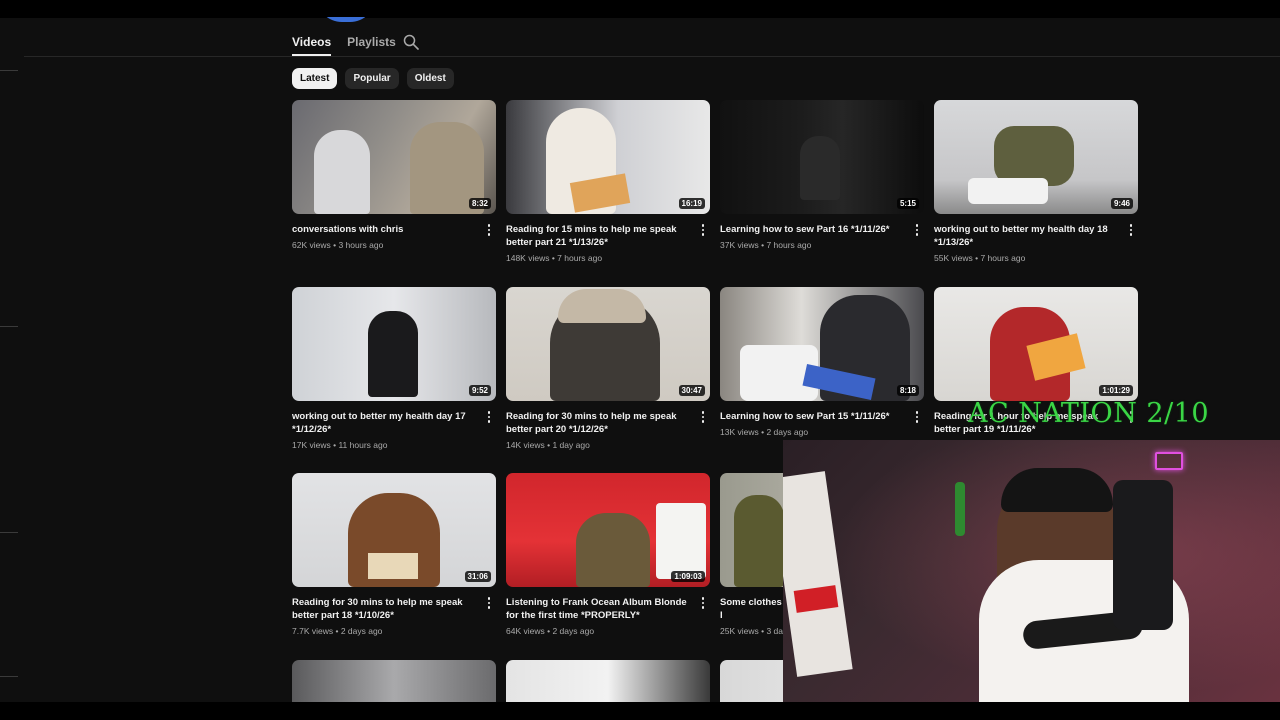  What do you see at coordinates (1089, 413) in the screenshot?
I see `overlay-text: AC NATION 2/10` at bounding box center [1089, 413].